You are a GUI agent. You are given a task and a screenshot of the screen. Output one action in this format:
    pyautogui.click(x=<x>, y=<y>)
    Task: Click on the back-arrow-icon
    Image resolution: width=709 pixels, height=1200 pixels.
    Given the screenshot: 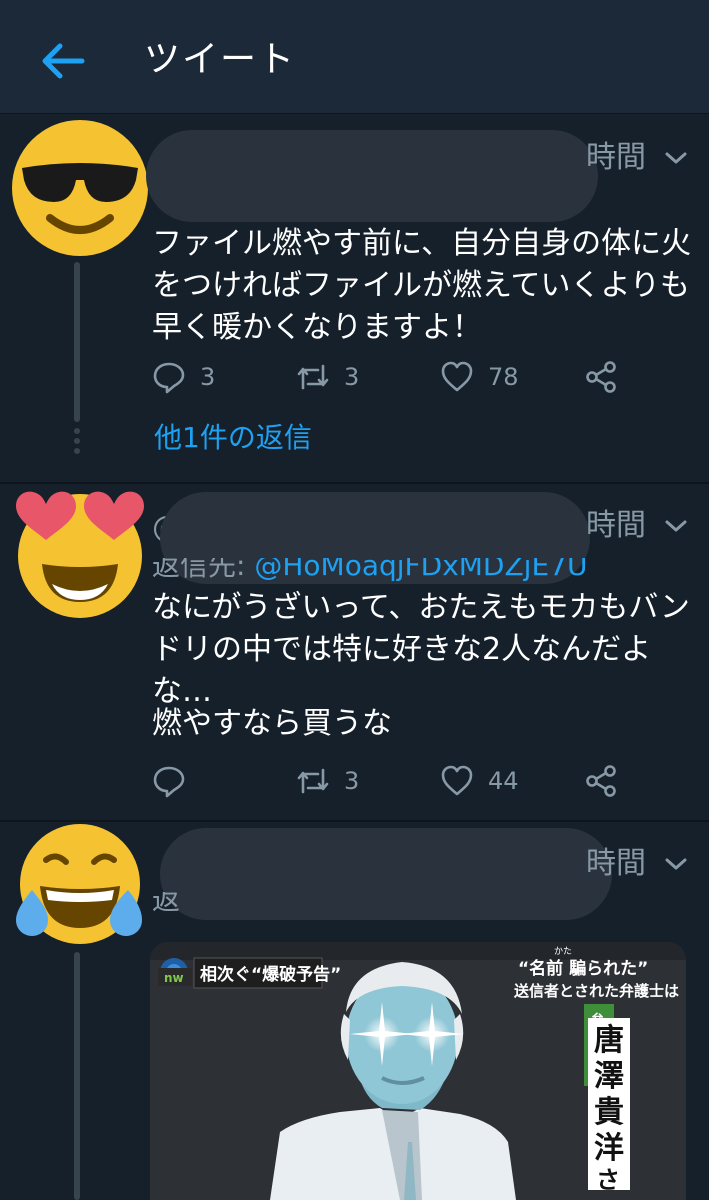 What is the action you would take?
    pyautogui.click(x=63, y=61)
    